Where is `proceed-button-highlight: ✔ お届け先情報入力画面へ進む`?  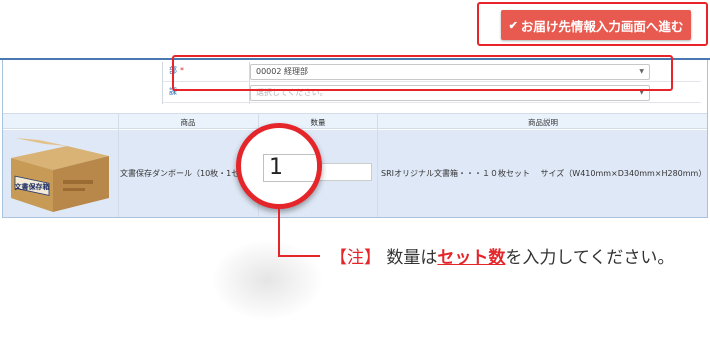
proceed-button-highlight: ✔ お届け先情報入力画面へ進む is located at coordinates (592, 24).